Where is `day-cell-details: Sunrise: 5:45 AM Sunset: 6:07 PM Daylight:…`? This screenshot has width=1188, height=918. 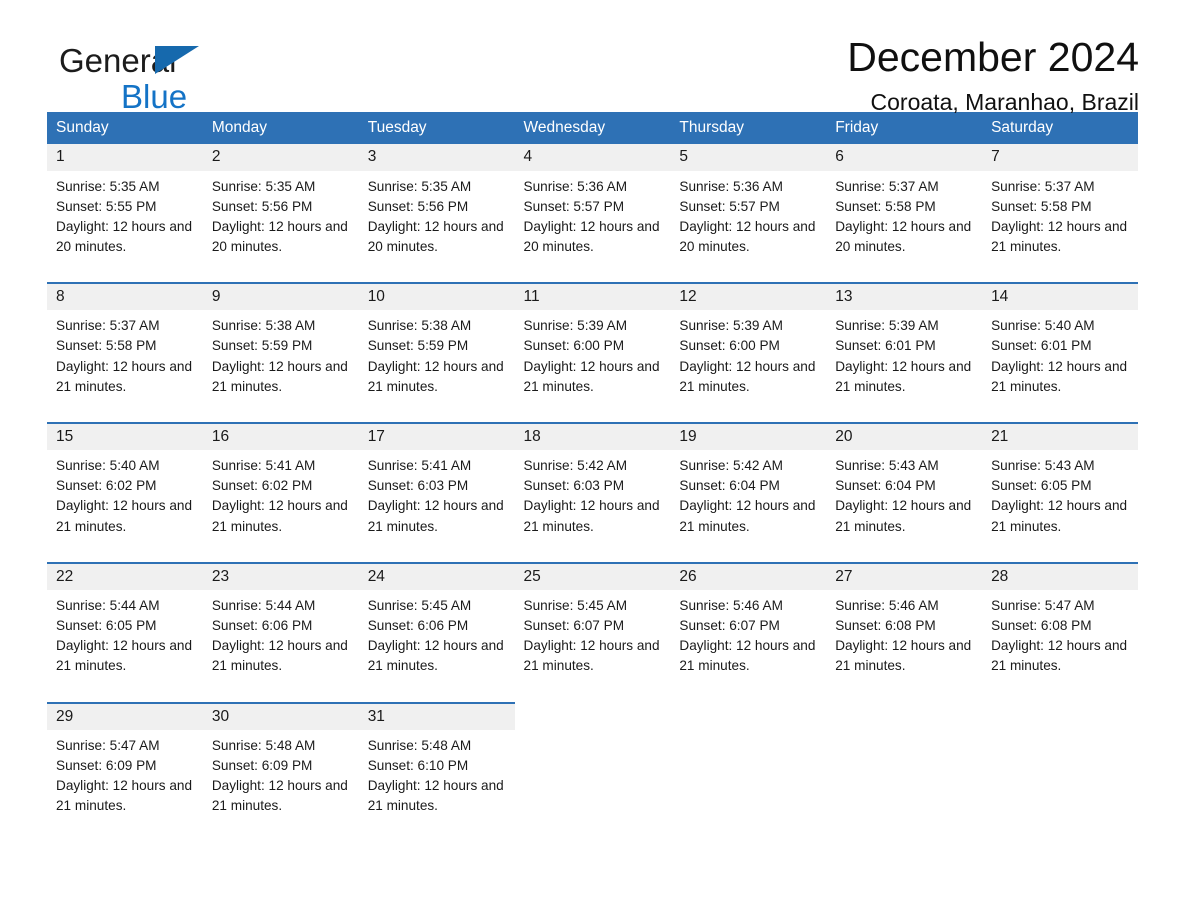 day-cell-details: Sunrise: 5:45 AM Sunset: 6:07 PM Daylight:… is located at coordinates (592, 638).